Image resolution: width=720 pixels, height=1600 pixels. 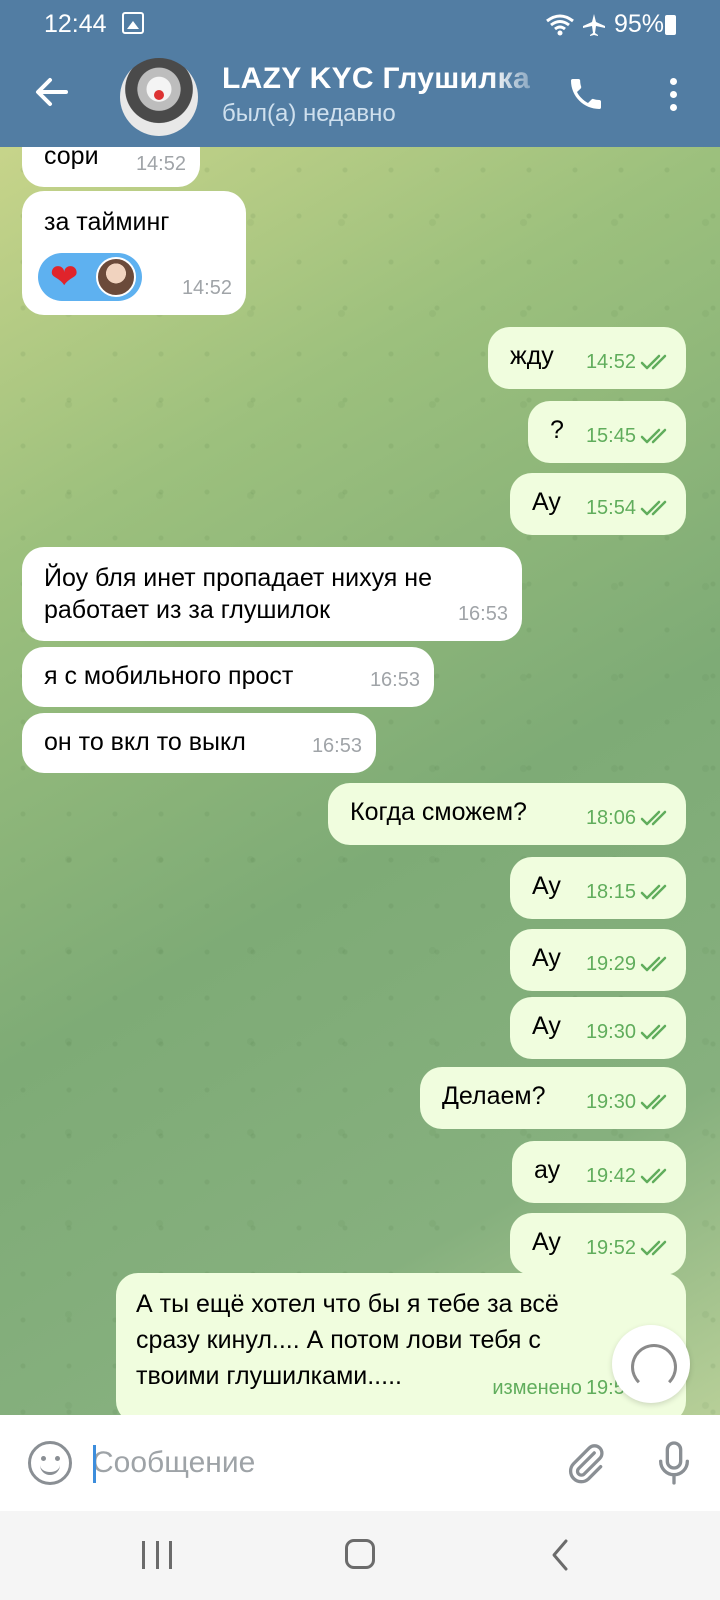 What do you see at coordinates (610, 436) in the screenshot?
I see `message-time: 15:45` at bounding box center [610, 436].